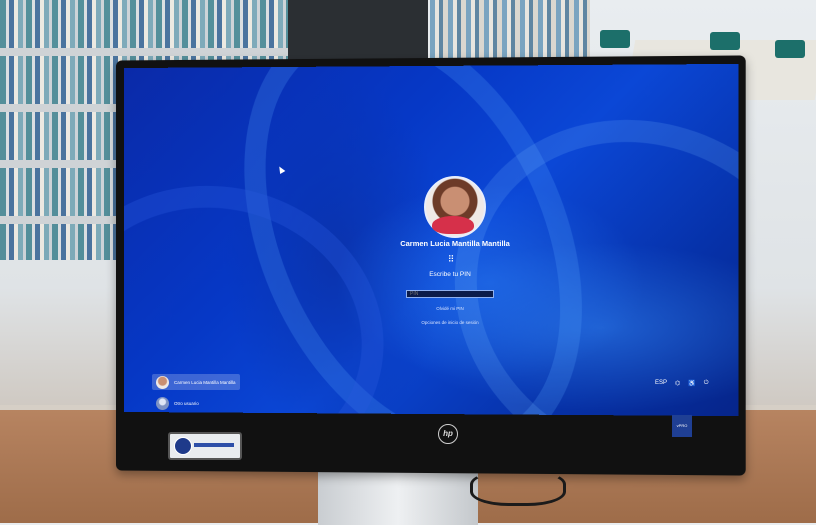 Image resolution: width=816 pixels, height=525 pixels. What do you see at coordinates (162, 382) in the screenshot?
I see `user-avatar-small-icon` at bounding box center [162, 382].